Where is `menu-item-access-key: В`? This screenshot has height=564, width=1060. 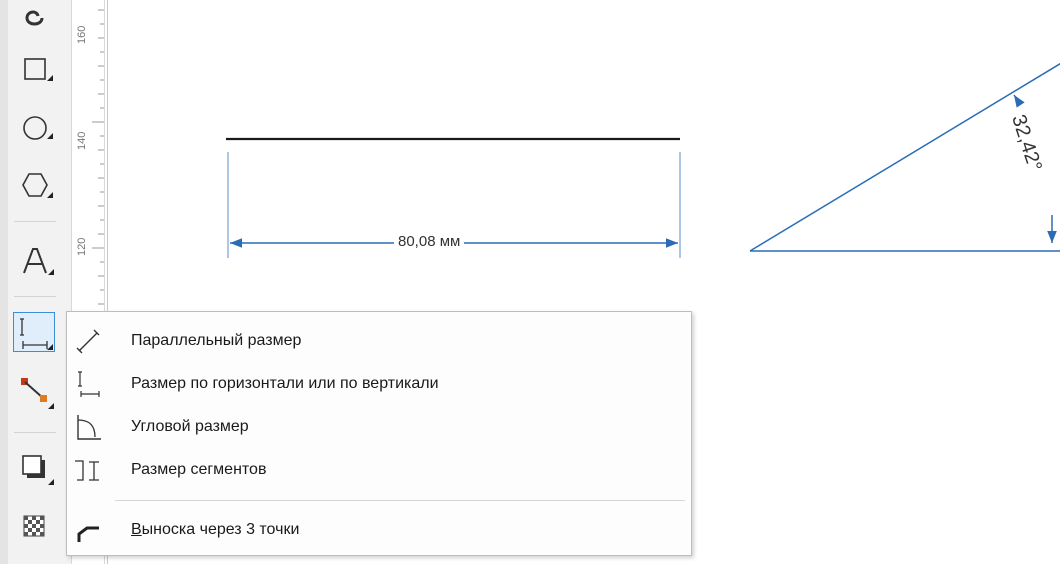
menu-item-access-key: В is located at coordinates (136, 529).